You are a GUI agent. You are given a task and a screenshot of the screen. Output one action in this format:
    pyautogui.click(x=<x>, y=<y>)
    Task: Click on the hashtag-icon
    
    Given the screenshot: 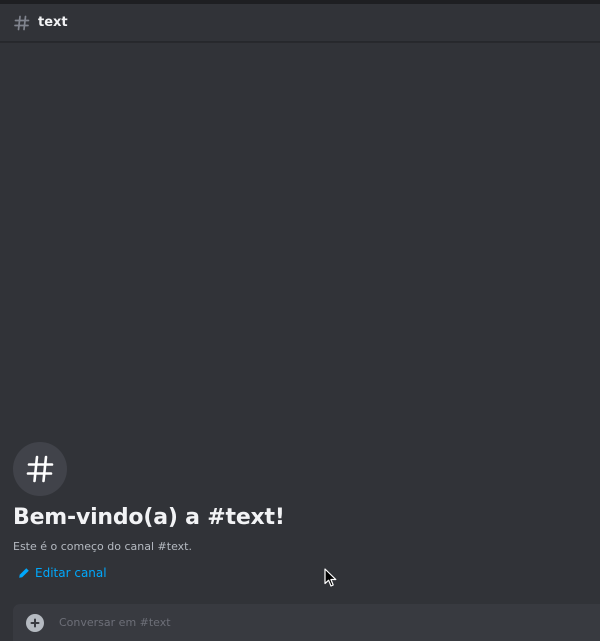 What is the action you would take?
    pyautogui.click(x=22, y=23)
    